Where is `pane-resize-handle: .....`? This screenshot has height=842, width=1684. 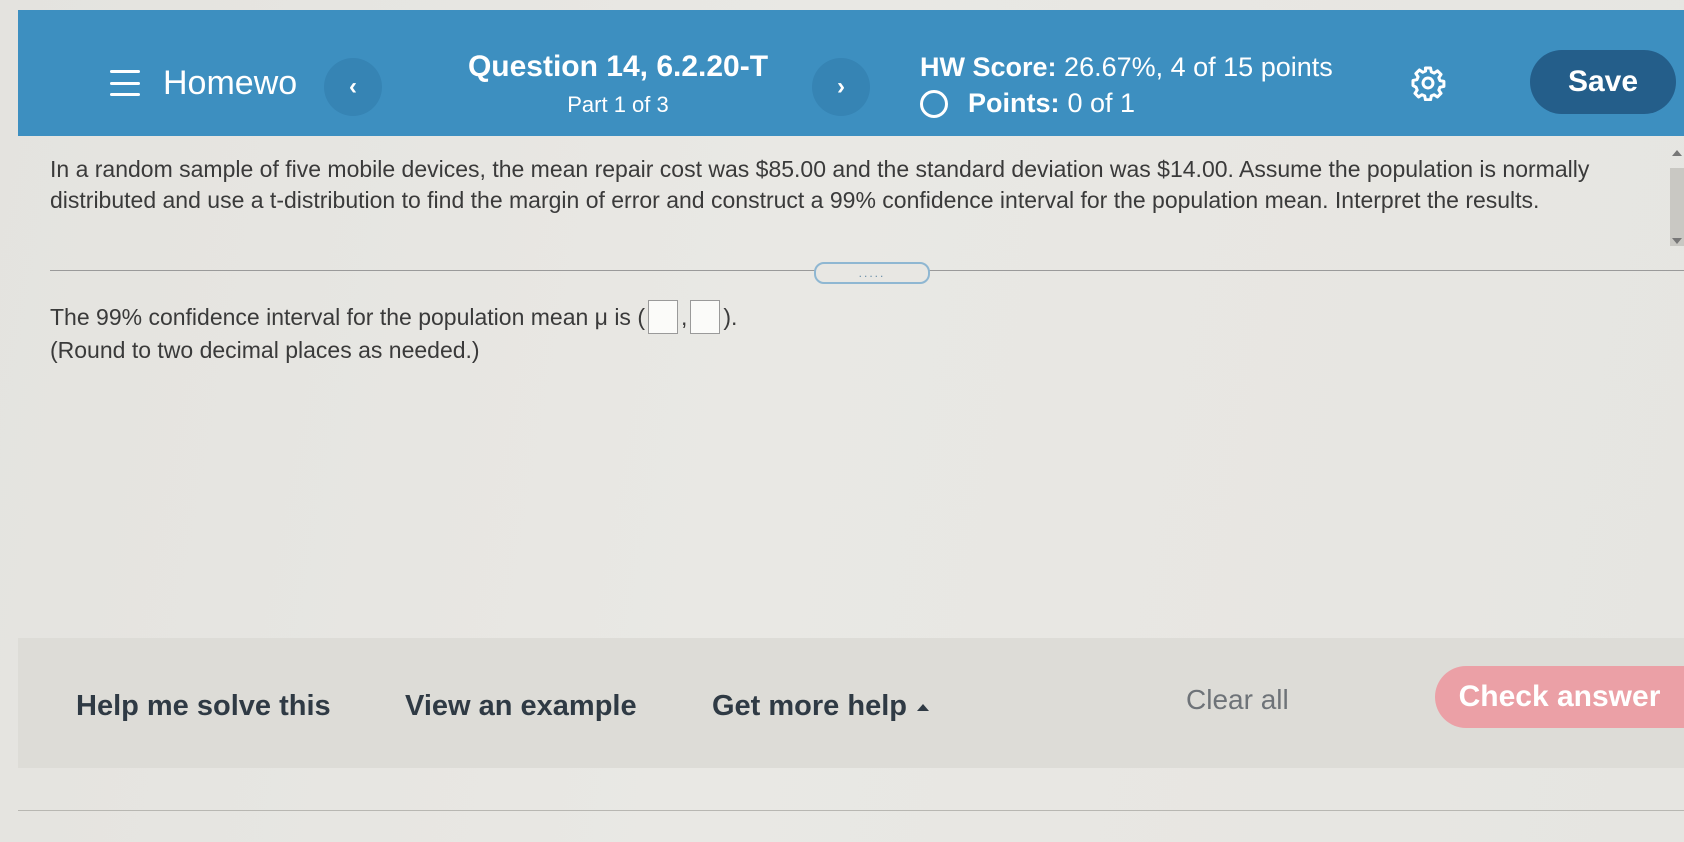 pane-resize-handle: ..... is located at coordinates (872, 273).